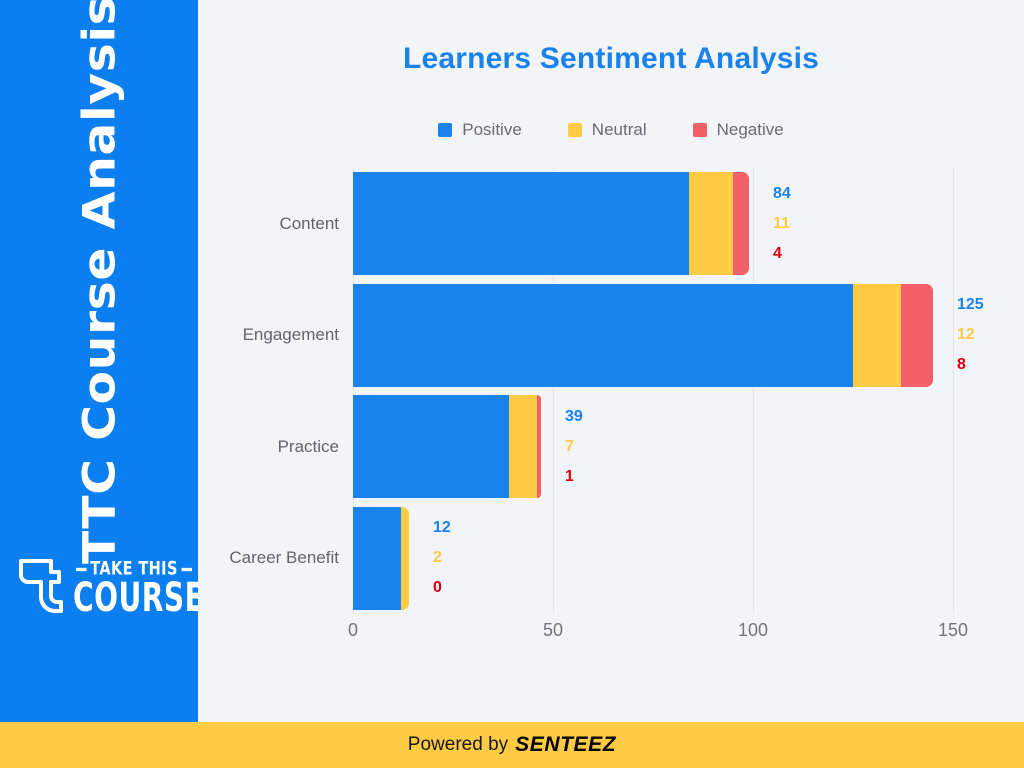  Describe the element at coordinates (635, 447) in the screenshot. I see `bar-row: Practice 39 7 1` at that location.